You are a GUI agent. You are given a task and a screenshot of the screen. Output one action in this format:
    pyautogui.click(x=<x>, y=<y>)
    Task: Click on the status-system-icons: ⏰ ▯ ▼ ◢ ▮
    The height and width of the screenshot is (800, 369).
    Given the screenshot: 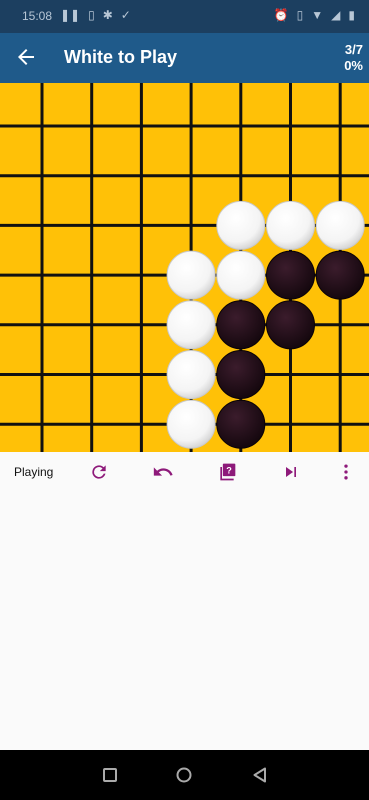 What is the action you would take?
    pyautogui.click(x=314, y=15)
    